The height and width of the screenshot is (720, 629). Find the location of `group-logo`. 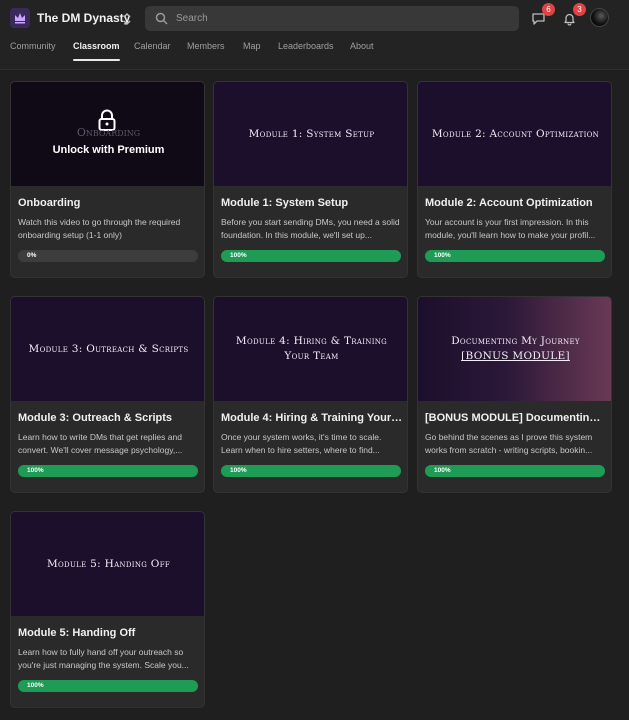

group-logo is located at coordinates (20, 18).